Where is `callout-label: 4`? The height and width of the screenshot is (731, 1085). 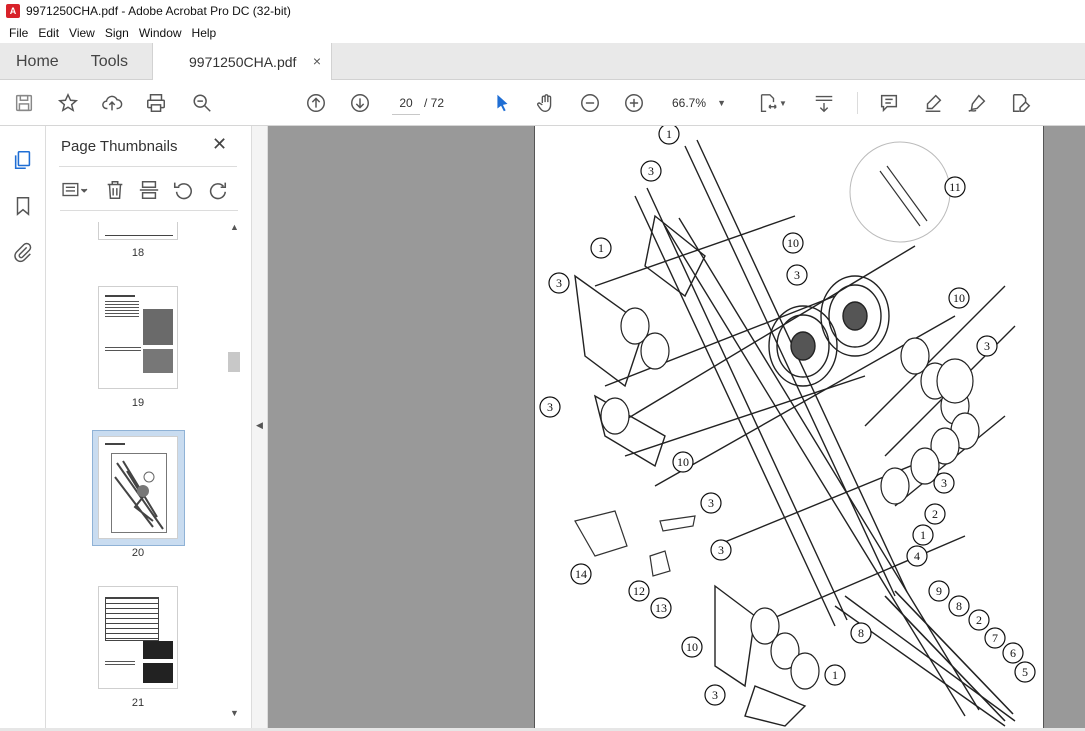
callout-label: 4 is located at coordinates (917, 556).